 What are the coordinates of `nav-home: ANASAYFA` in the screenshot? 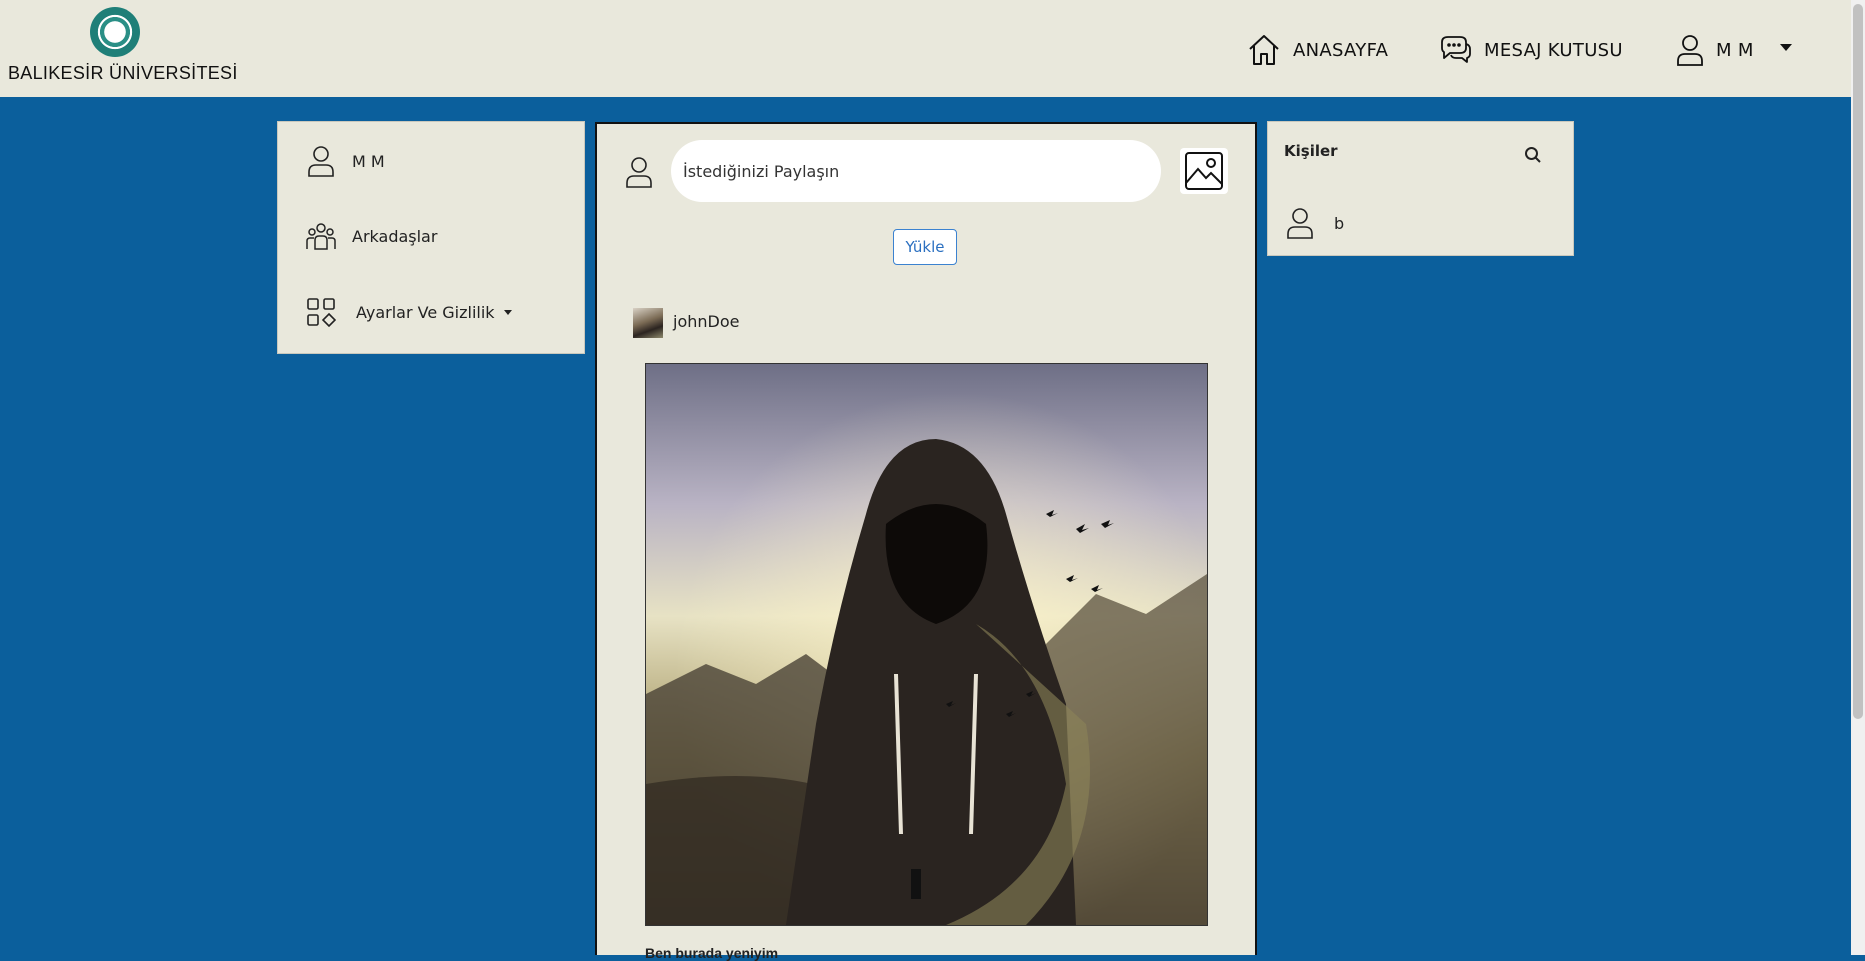 It's located at (1317, 50).